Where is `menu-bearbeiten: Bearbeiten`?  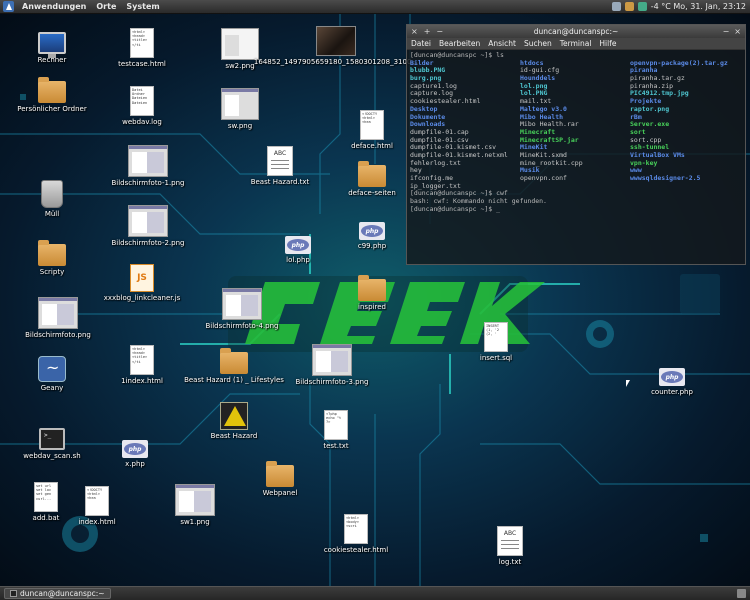 menu-bearbeiten: Bearbeiten is located at coordinates (459, 43).